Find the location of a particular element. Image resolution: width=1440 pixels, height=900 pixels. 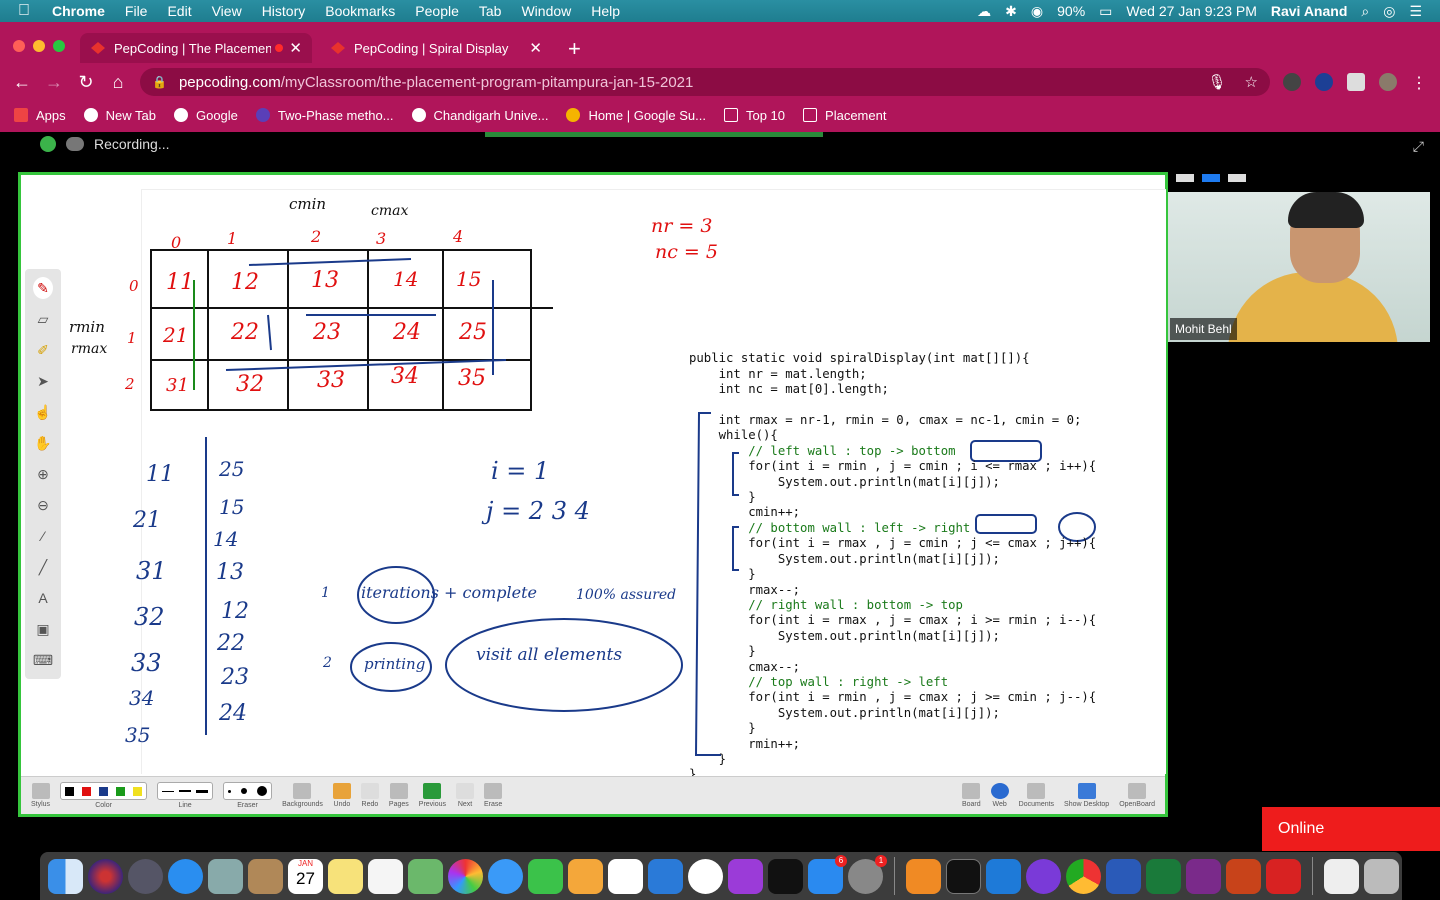

zoom-out-icon: ⊖ is located at coordinates (43, 505).